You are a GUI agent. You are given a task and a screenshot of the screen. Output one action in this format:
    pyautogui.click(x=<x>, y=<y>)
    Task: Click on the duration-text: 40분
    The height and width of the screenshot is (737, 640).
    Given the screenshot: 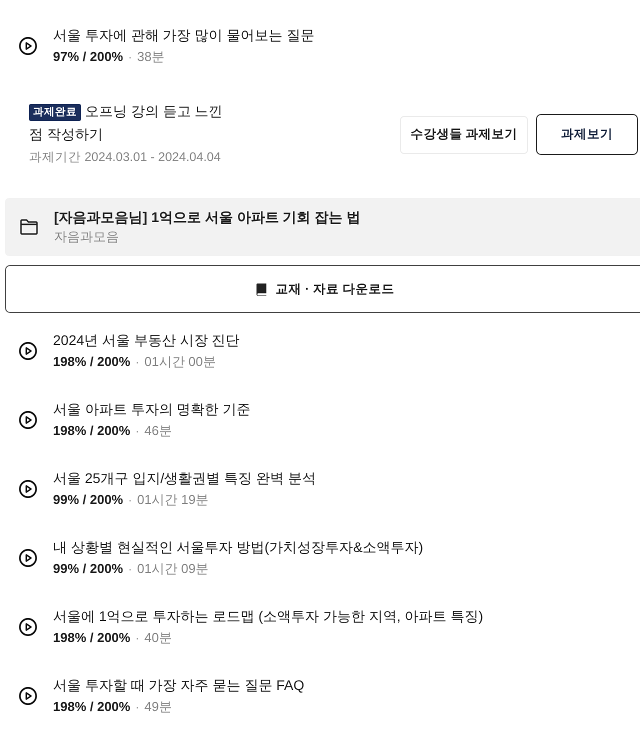 What is the action you would take?
    pyautogui.click(x=158, y=638)
    